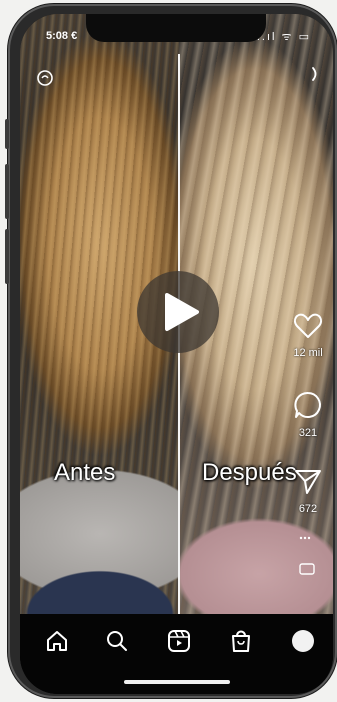 This screenshot has height=702, width=337. I want to click on volume-down-button, so click(7, 256).